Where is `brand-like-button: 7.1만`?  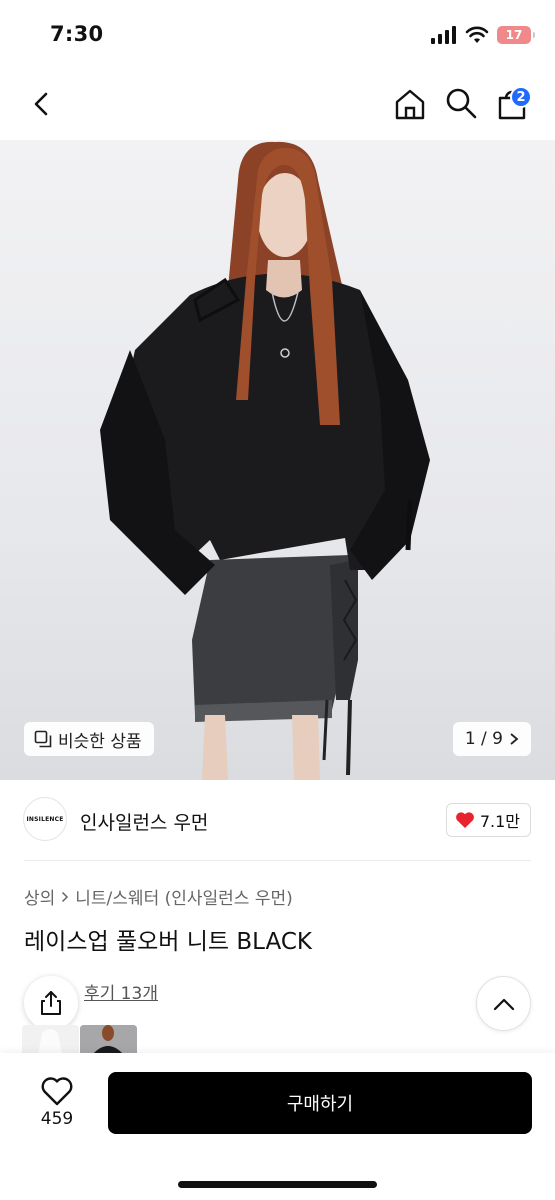 brand-like-button: 7.1만 is located at coordinates (488, 820).